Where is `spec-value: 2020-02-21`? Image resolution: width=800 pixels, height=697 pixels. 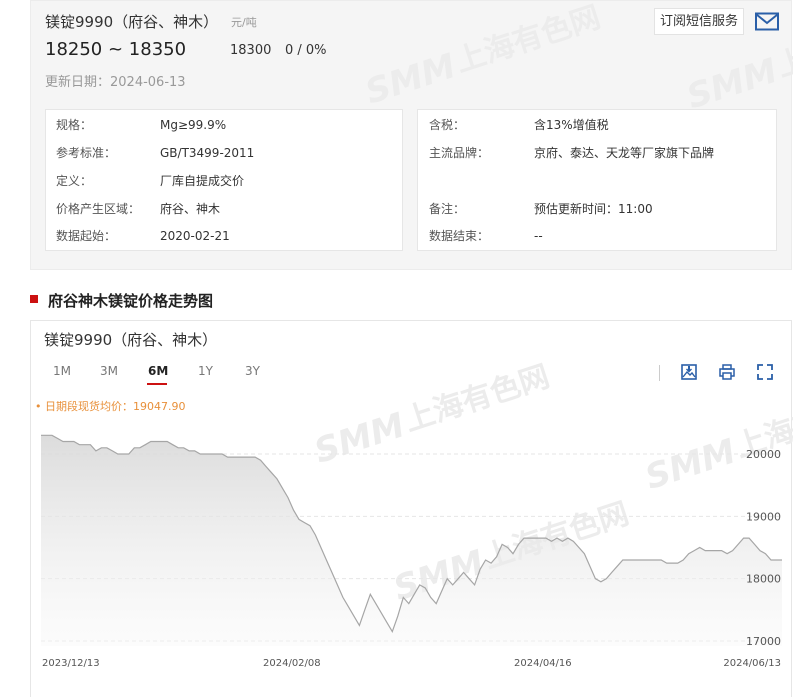
spec-value: 2020-02-21 is located at coordinates (195, 236).